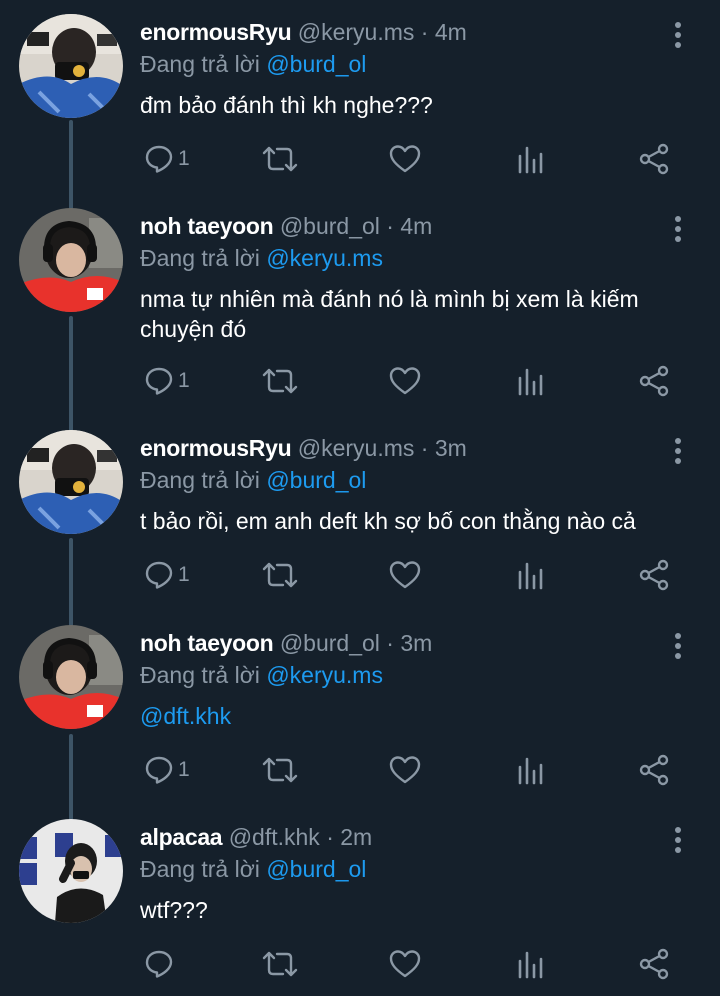 This screenshot has width=720, height=996. What do you see at coordinates (181, 837) in the screenshot?
I see `display-name: alpacaa` at bounding box center [181, 837].